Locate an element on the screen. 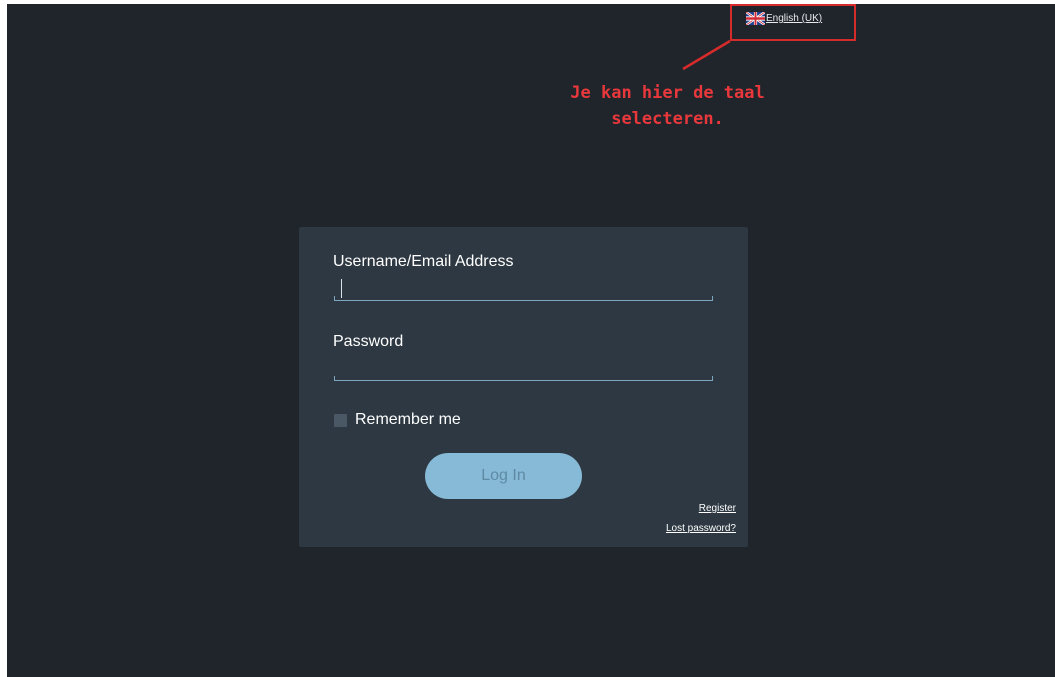  remember-me-row: Remember me is located at coordinates (397, 420).